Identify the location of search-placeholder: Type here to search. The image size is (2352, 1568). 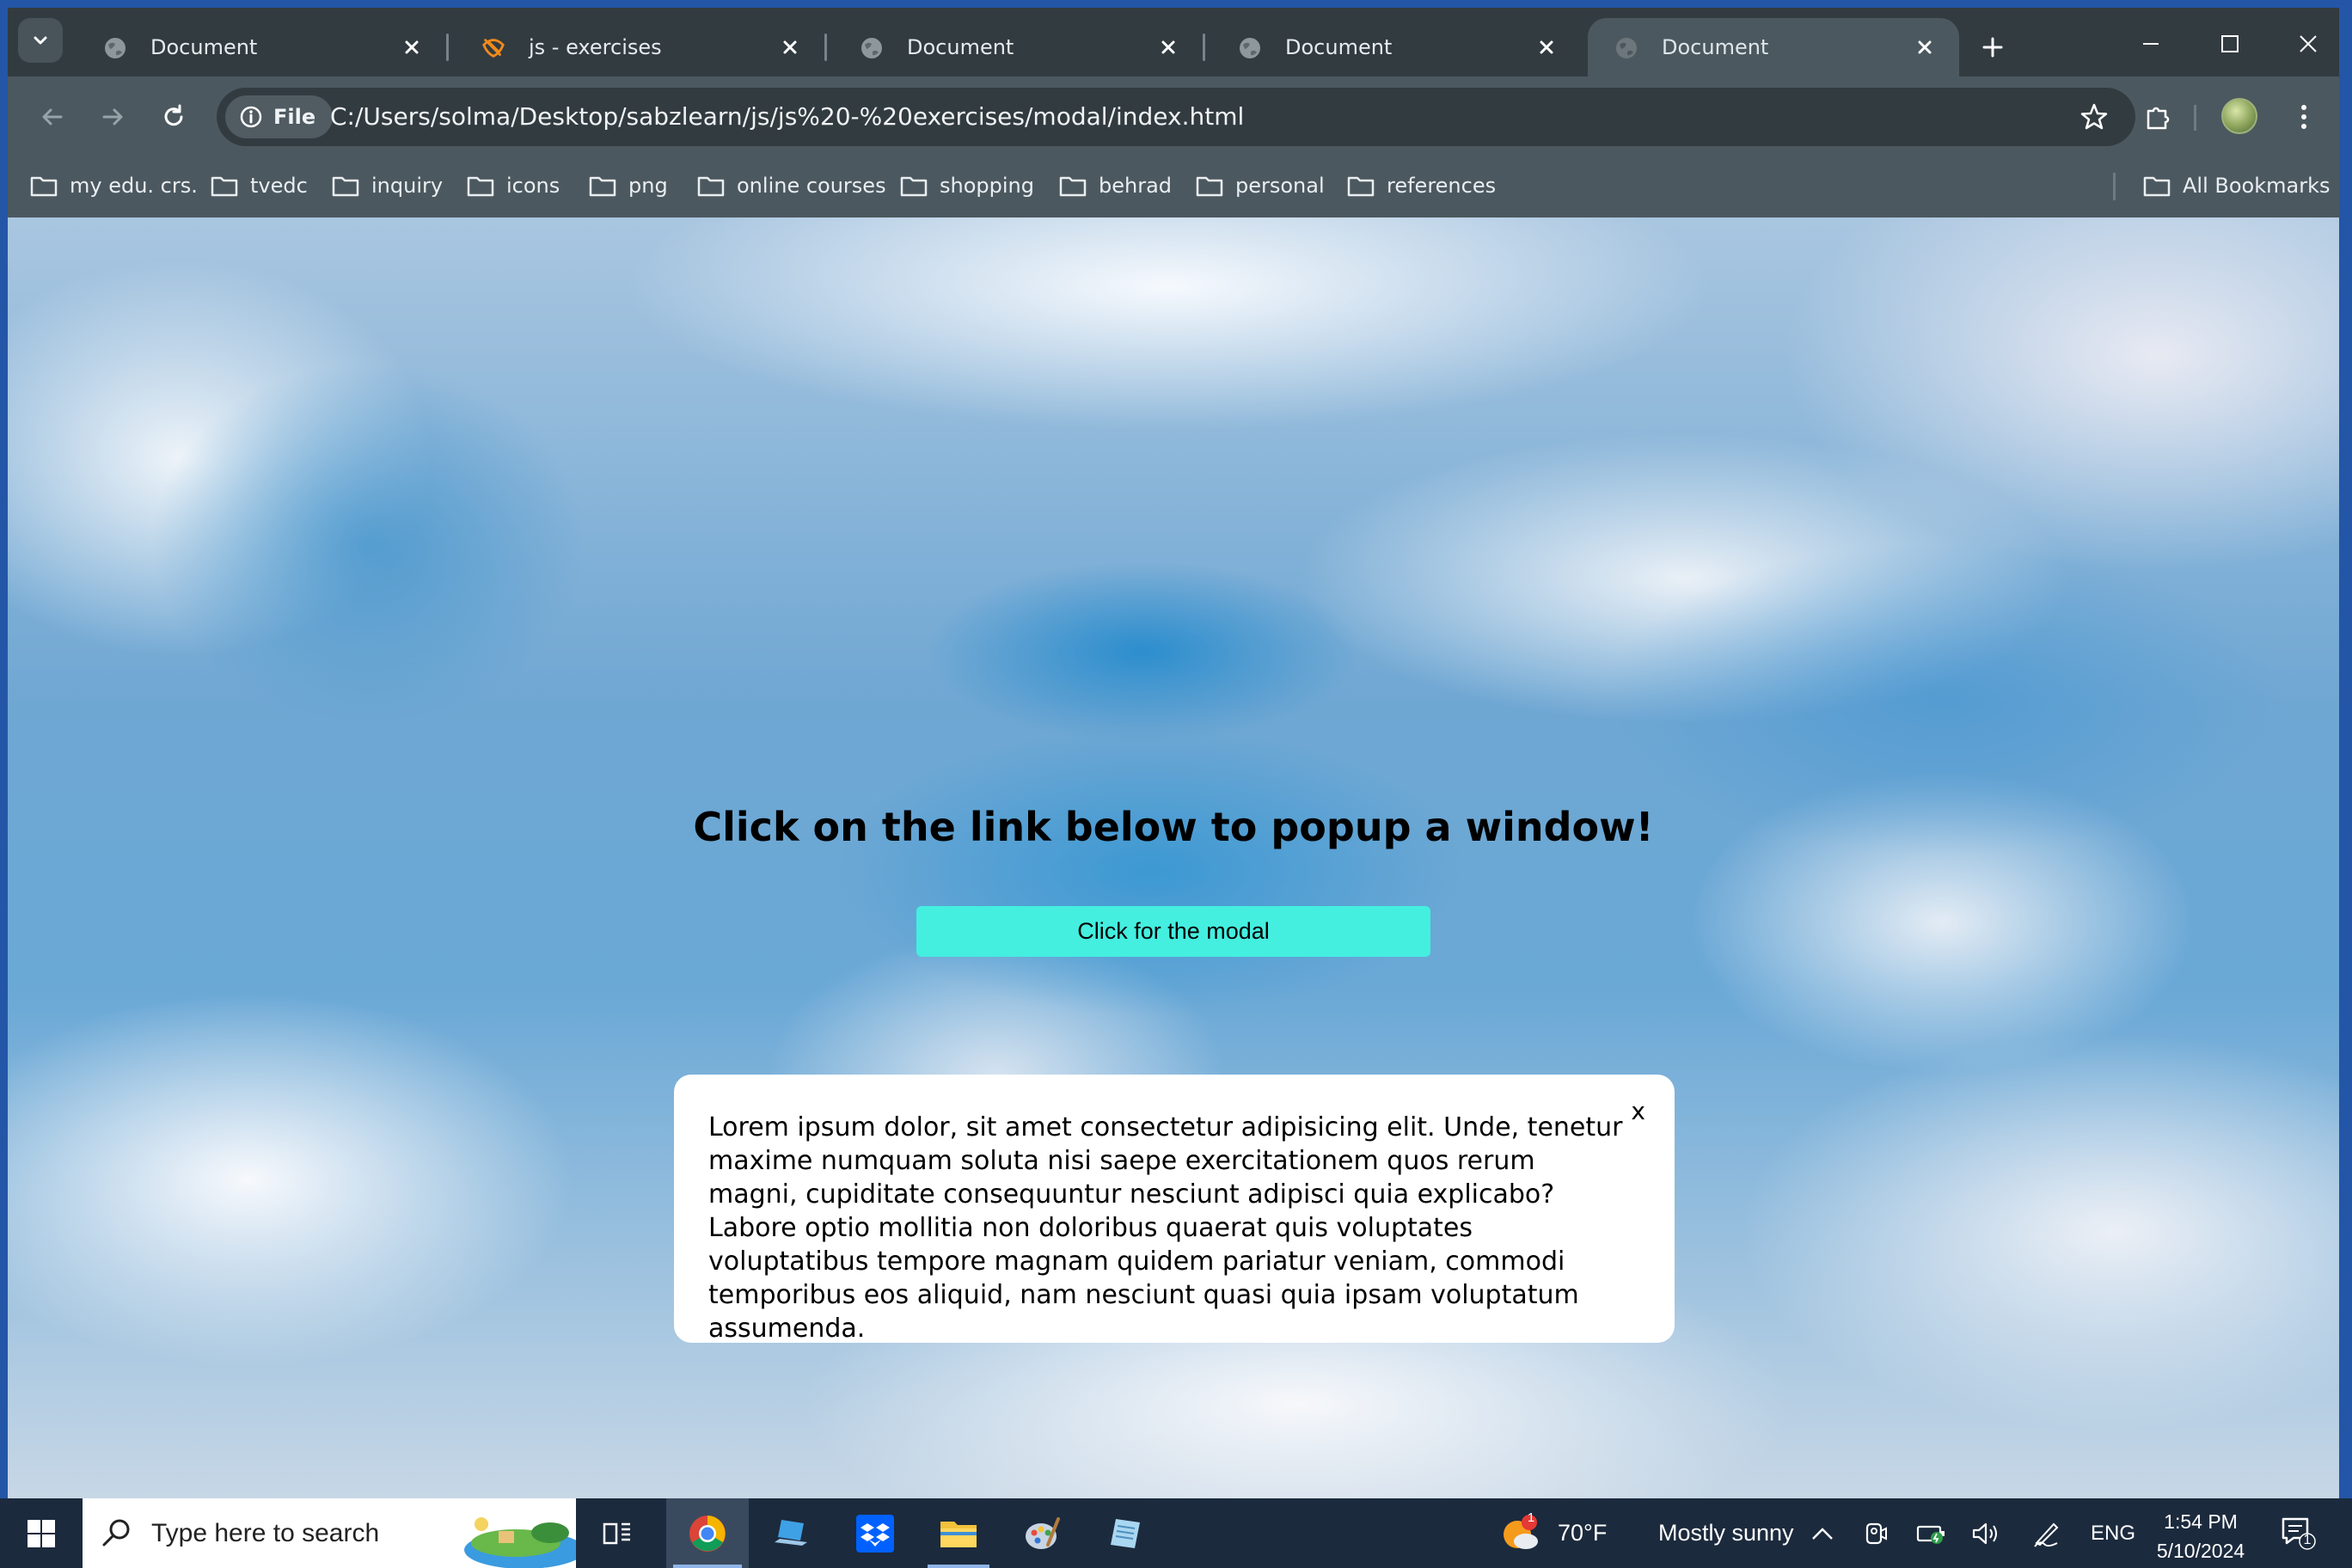
(265, 1533).